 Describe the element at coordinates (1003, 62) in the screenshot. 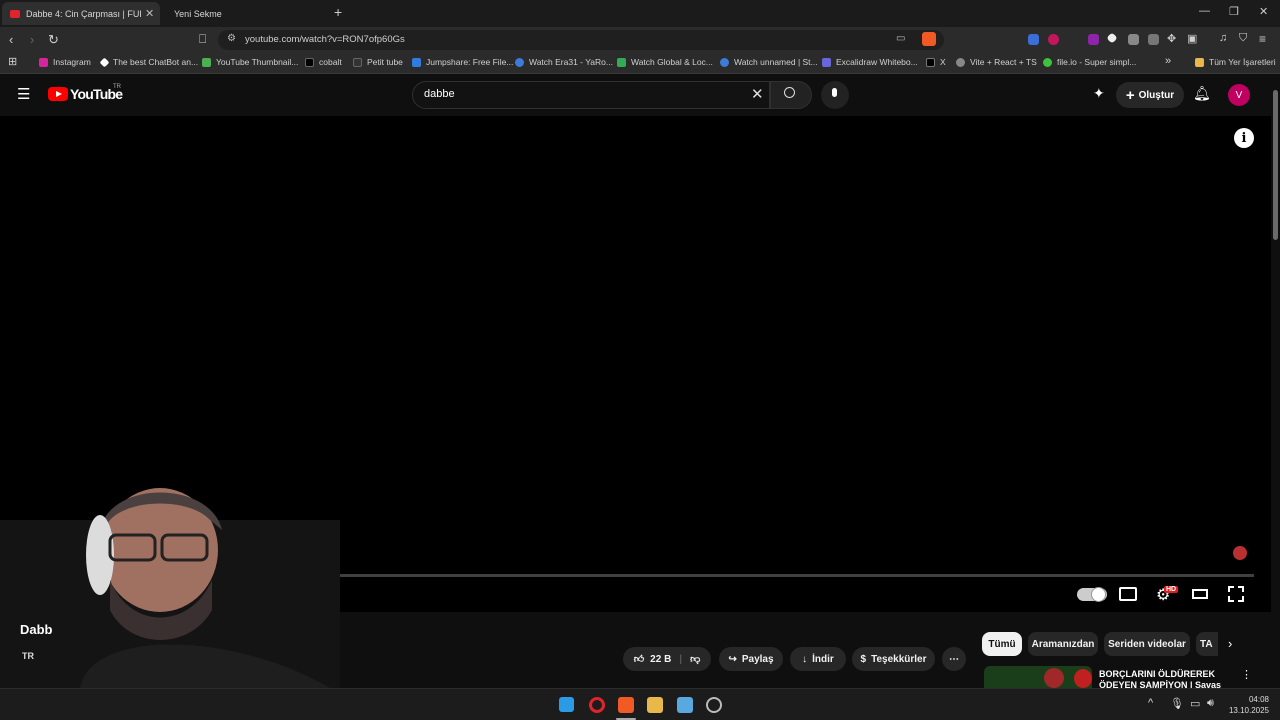

I see `bookmark-label: Vite + React + TS` at that location.